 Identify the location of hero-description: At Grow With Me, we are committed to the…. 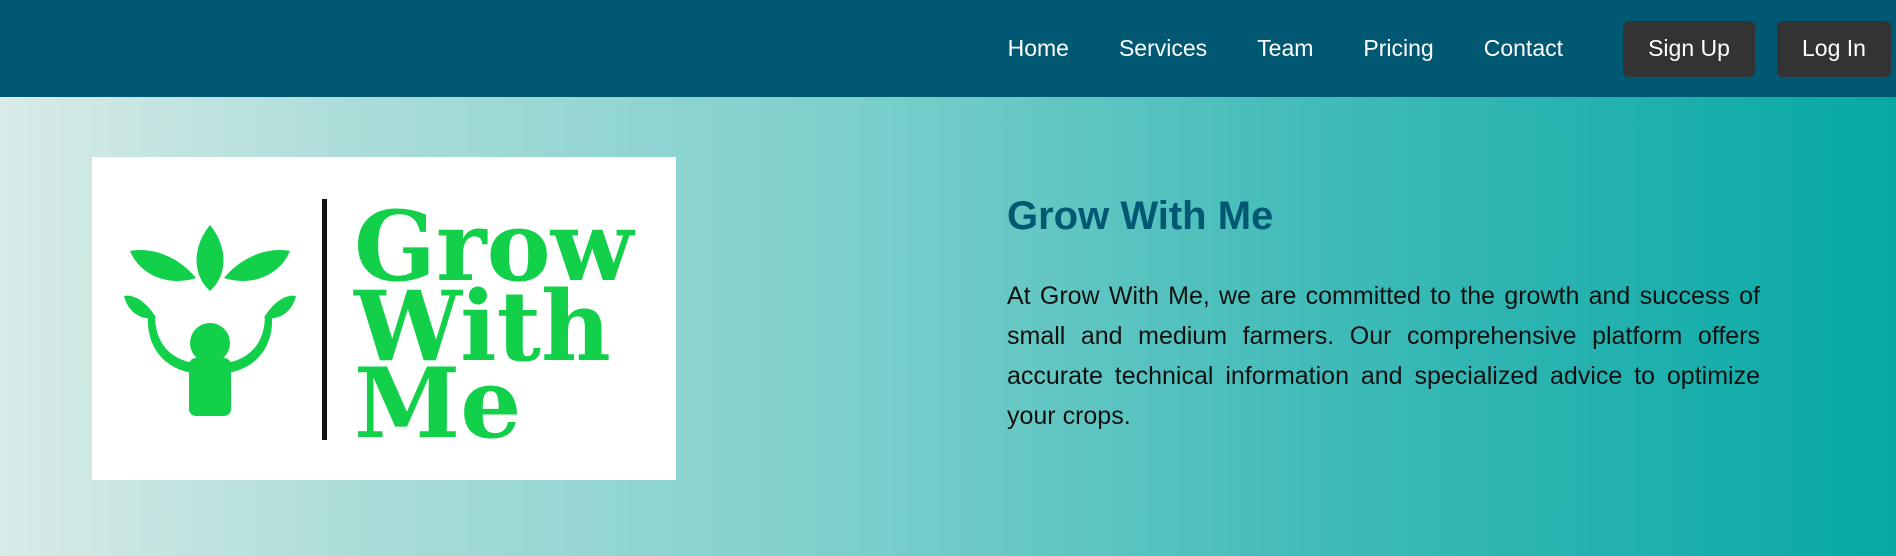
(1383, 356).